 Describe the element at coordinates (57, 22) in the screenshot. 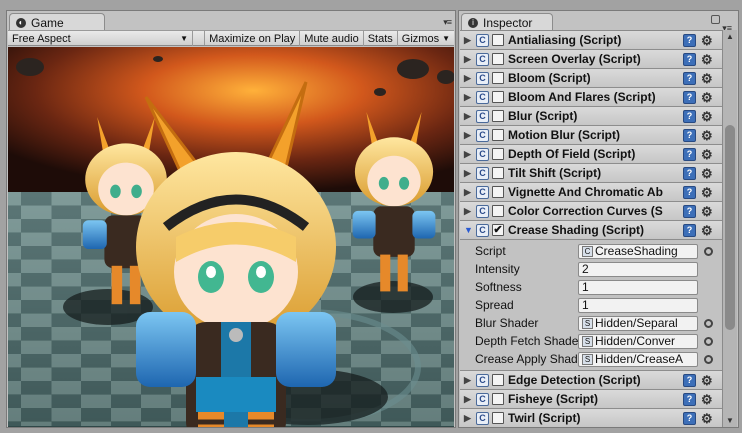

I see `tab-game: ◐ Game` at that location.